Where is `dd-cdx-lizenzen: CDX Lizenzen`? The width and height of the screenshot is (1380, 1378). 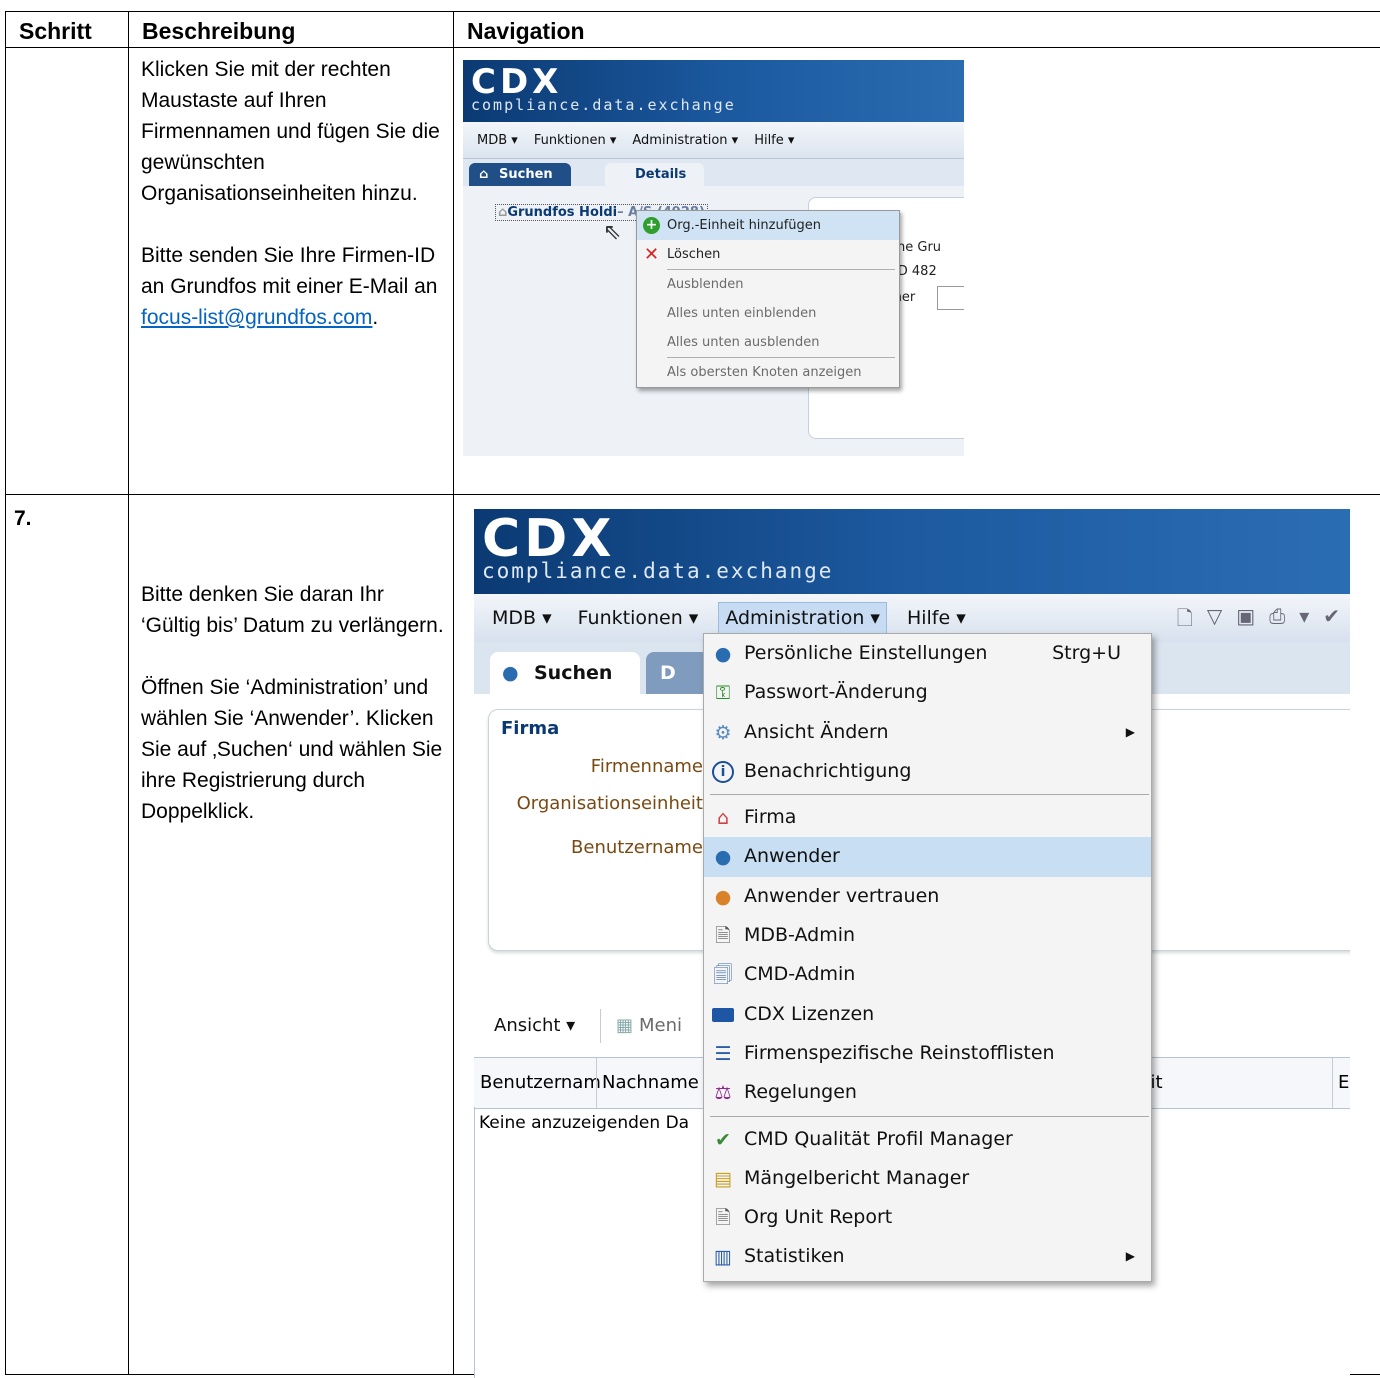 dd-cdx-lizenzen: CDX Lizenzen is located at coordinates (927, 1014).